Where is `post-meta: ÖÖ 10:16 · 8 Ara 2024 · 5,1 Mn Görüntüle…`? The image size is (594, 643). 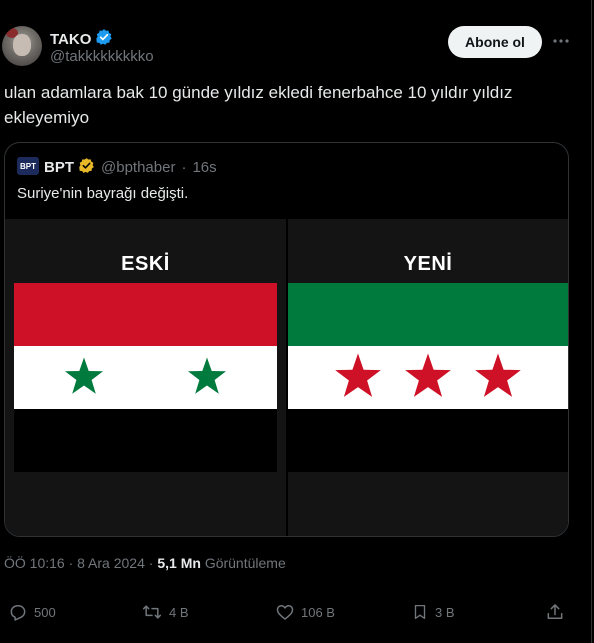 post-meta: ÖÖ 10:16 · 8 Ara 2024 · 5,1 Mn Görüntüle… is located at coordinates (145, 563).